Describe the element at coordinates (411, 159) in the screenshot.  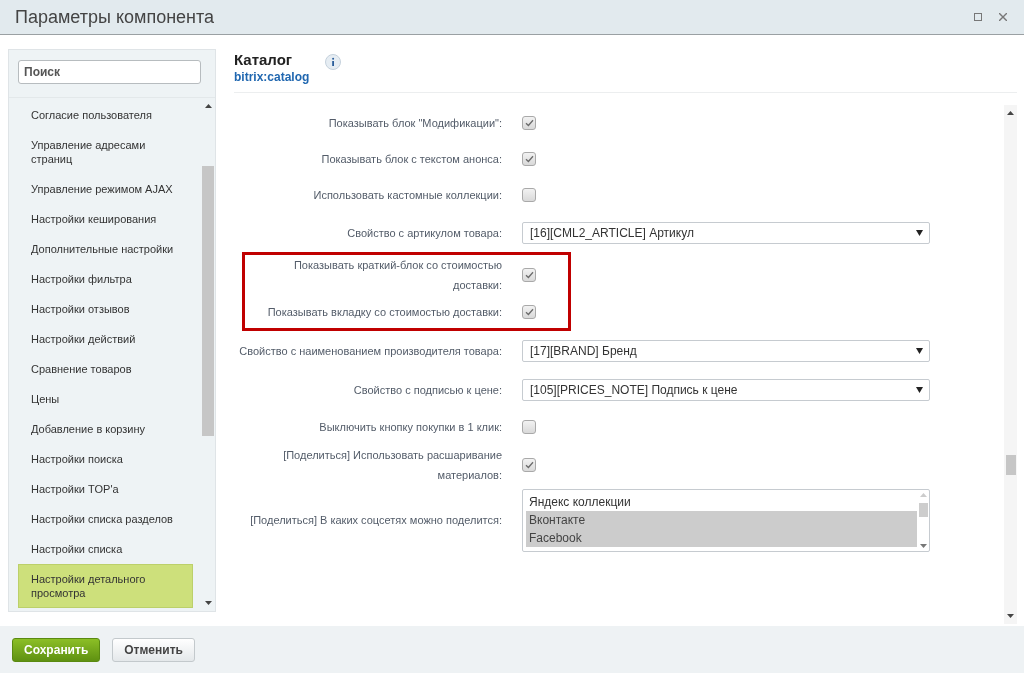
I see `field-label: Показывать блок с текстом анонса:` at that location.